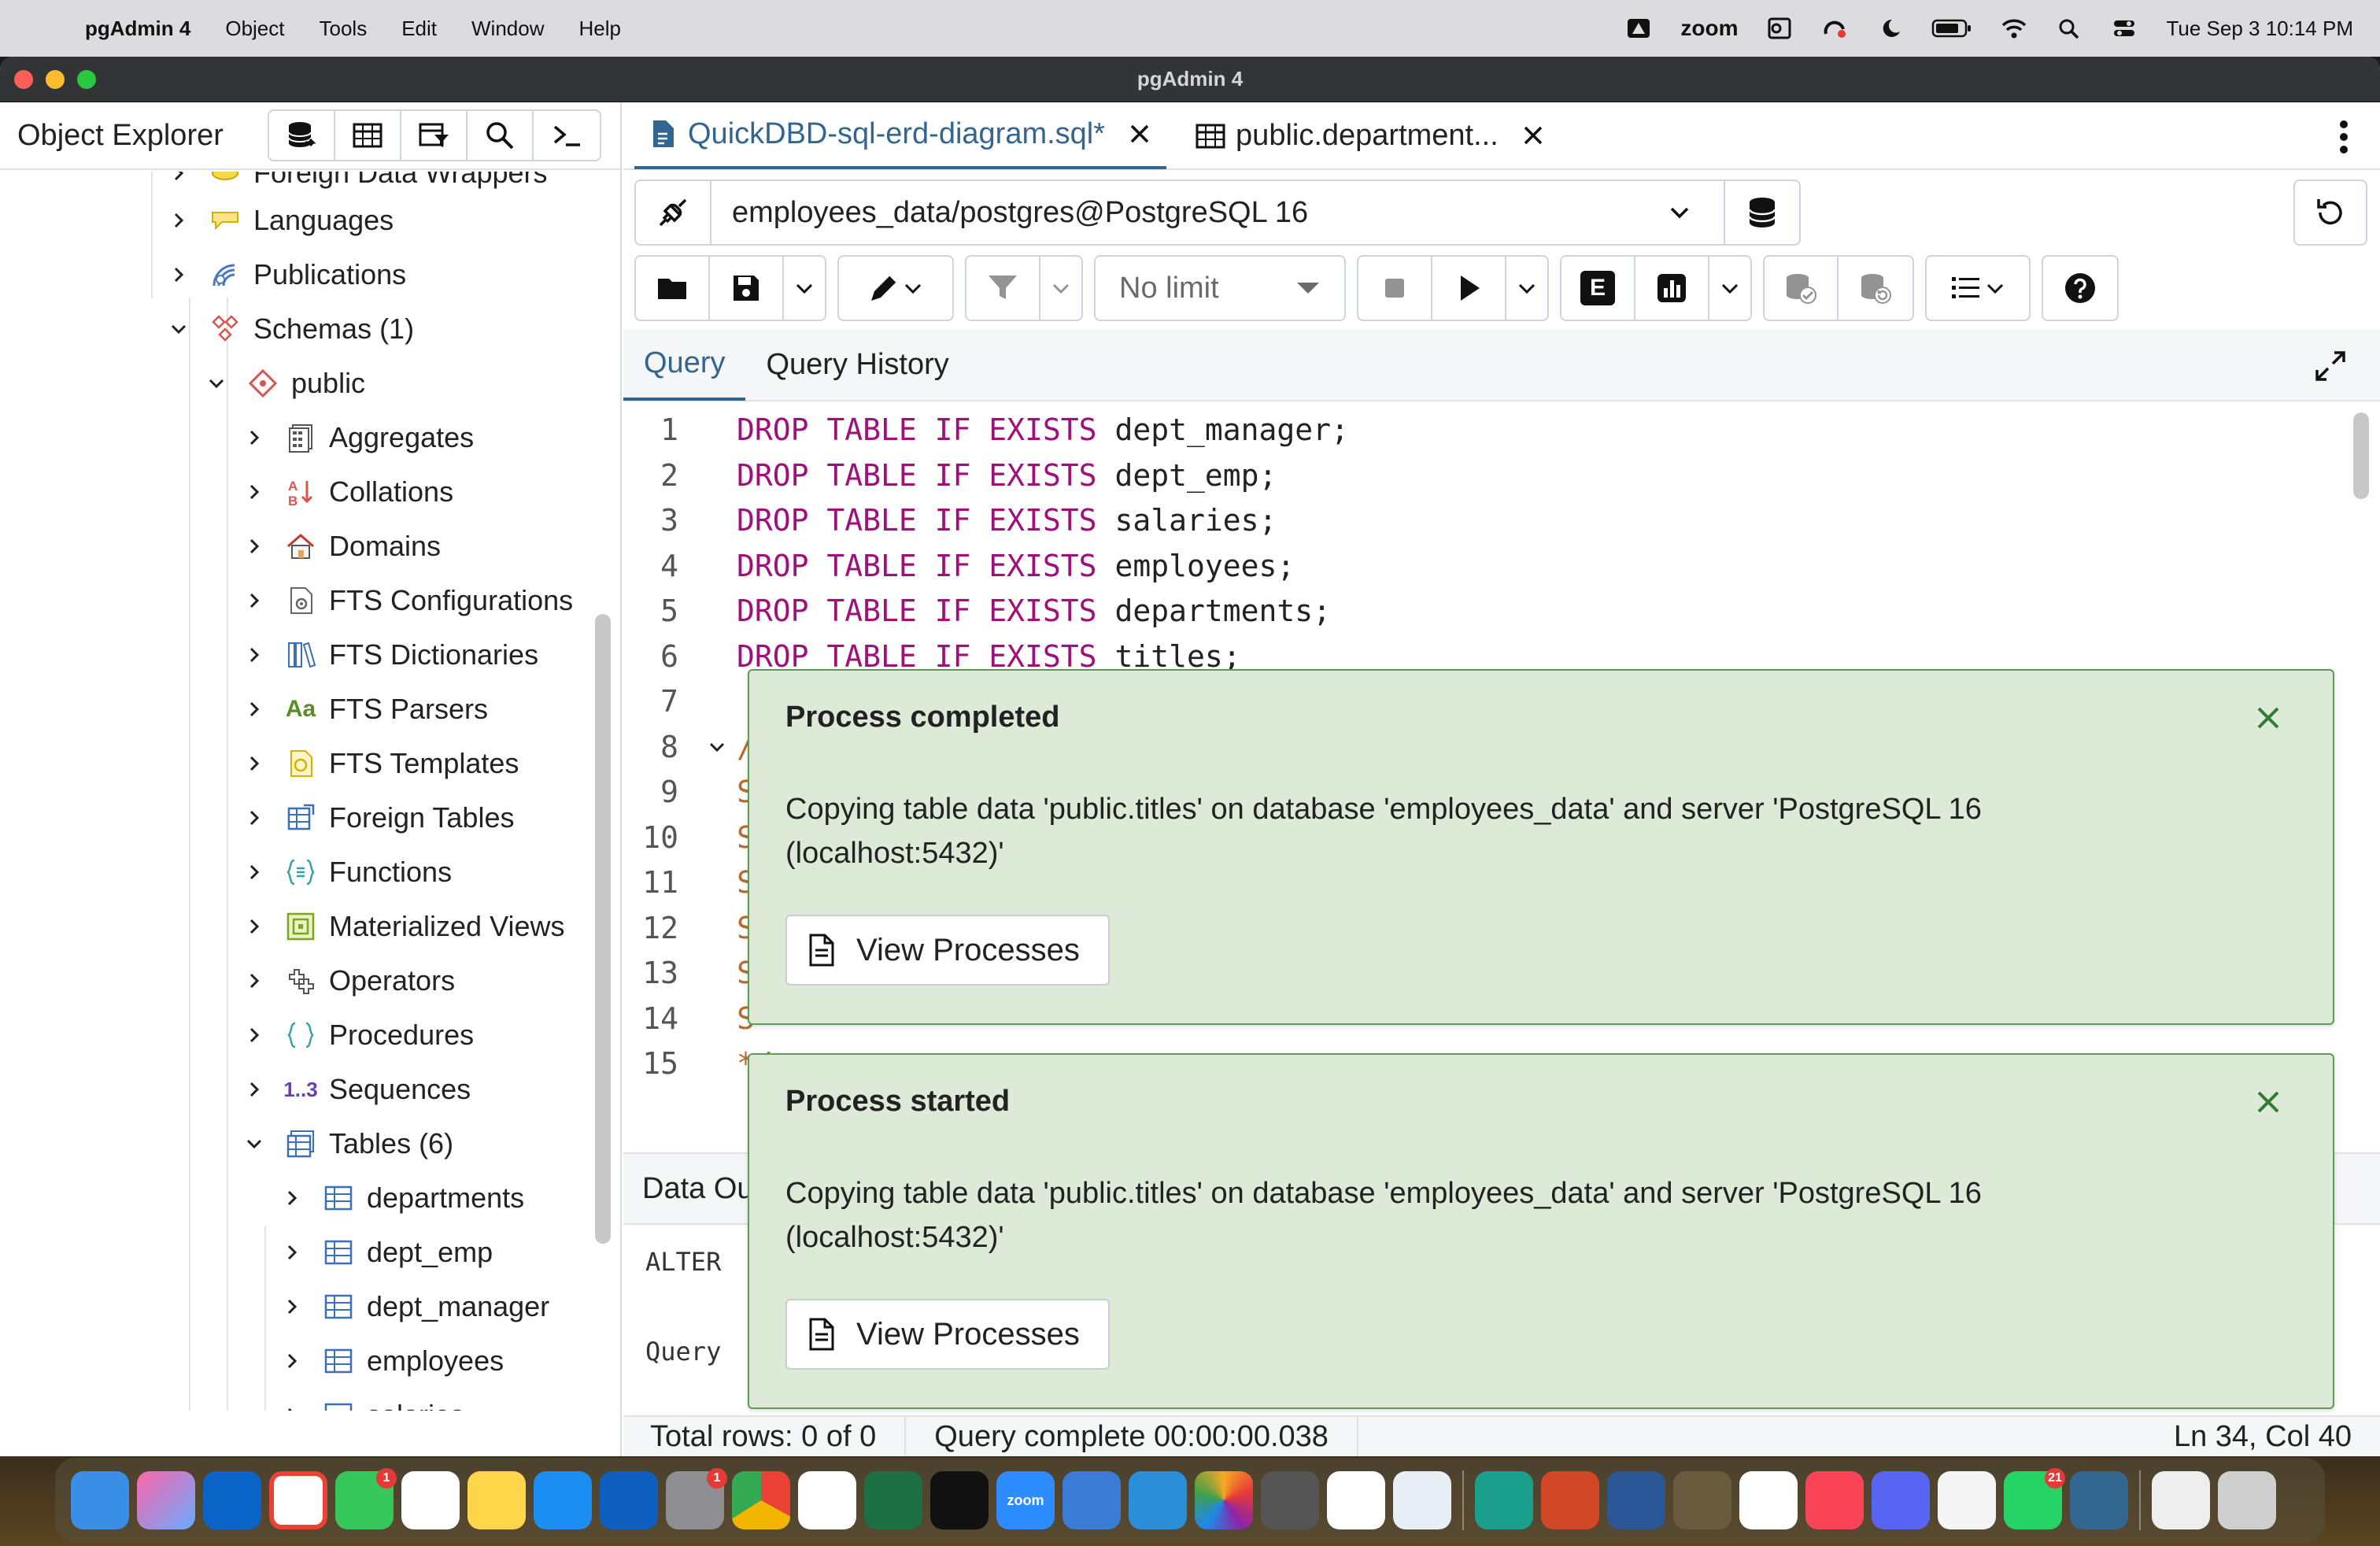 The height and width of the screenshot is (1546, 2380). I want to click on xcode-icon, so click(1091, 1500).